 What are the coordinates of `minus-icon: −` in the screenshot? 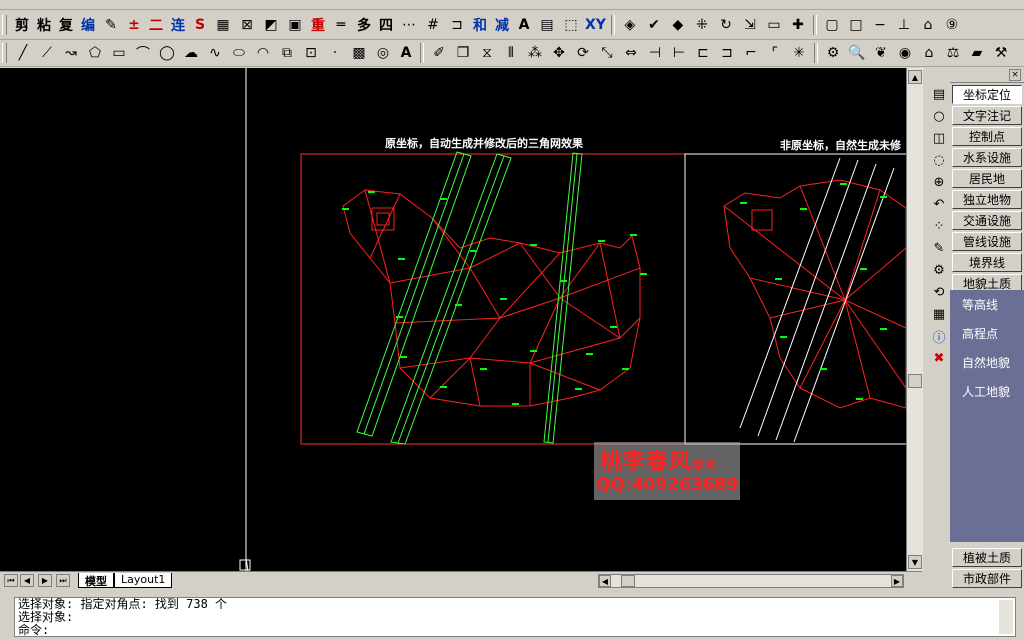 It's located at (880, 25).